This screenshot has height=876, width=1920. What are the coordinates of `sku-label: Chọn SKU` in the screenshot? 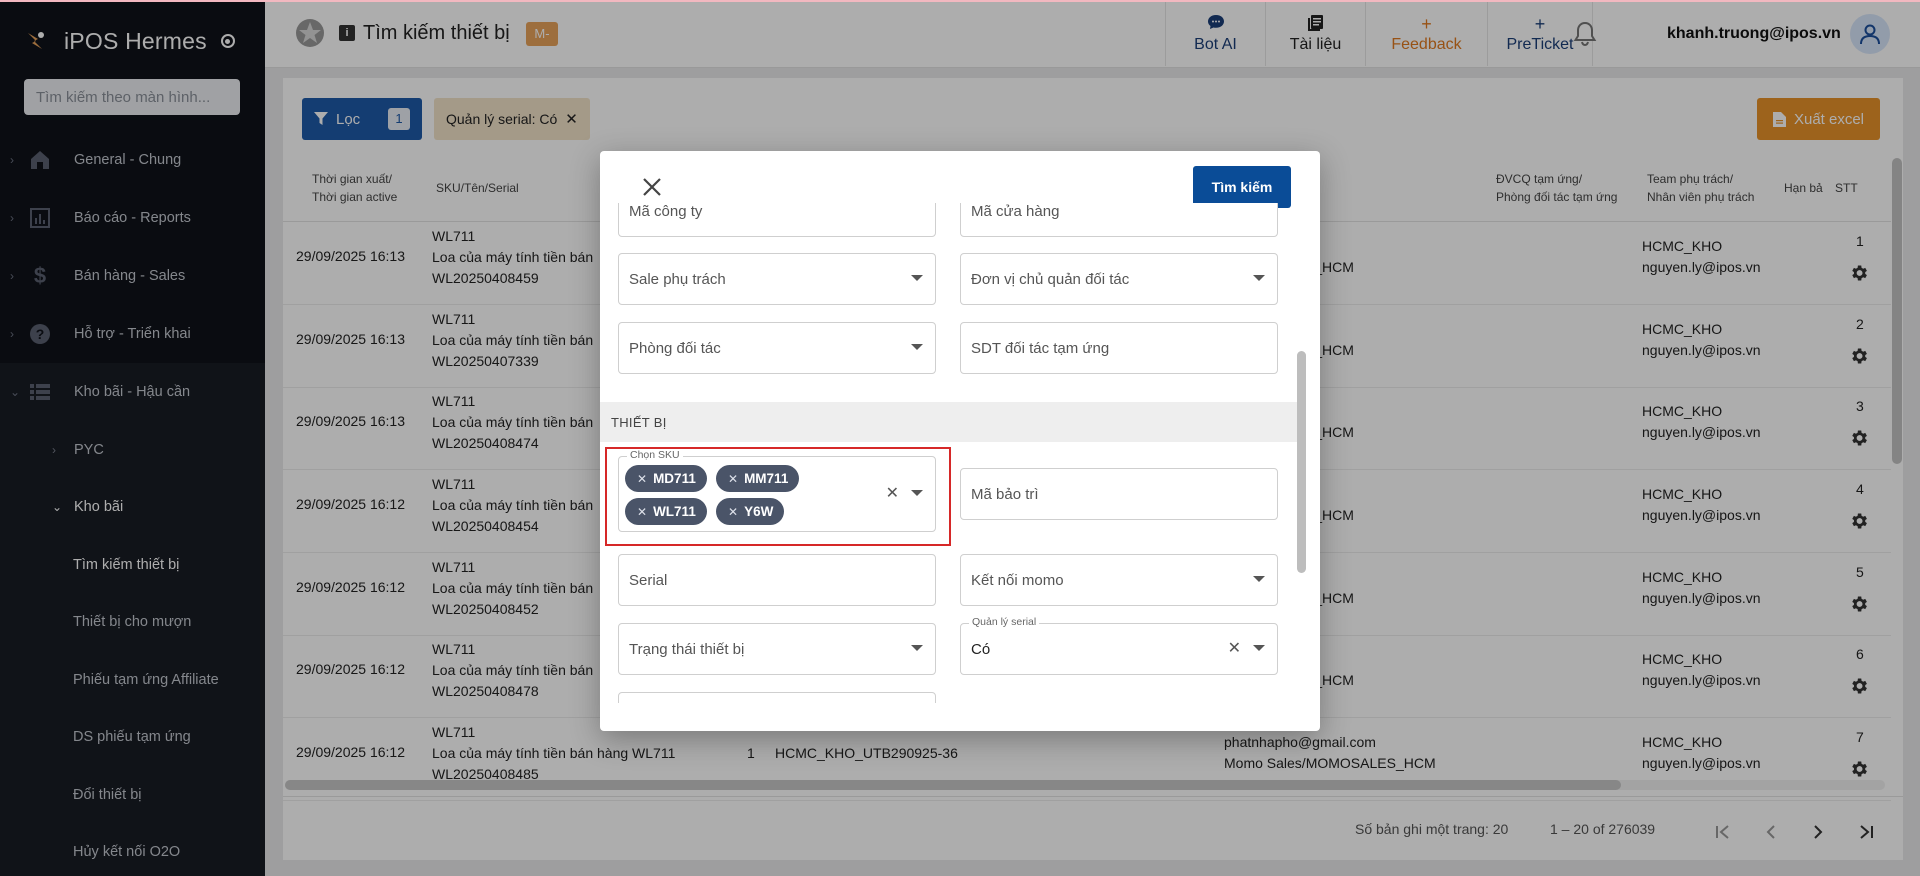 It's located at (655, 455).